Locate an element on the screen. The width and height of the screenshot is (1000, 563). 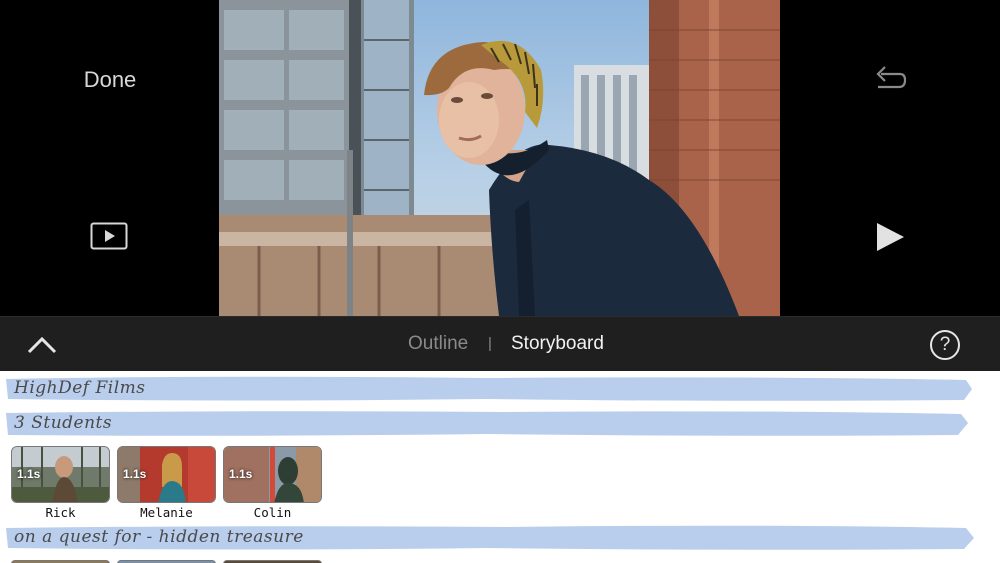
play-icon is located at coordinates (890, 237).